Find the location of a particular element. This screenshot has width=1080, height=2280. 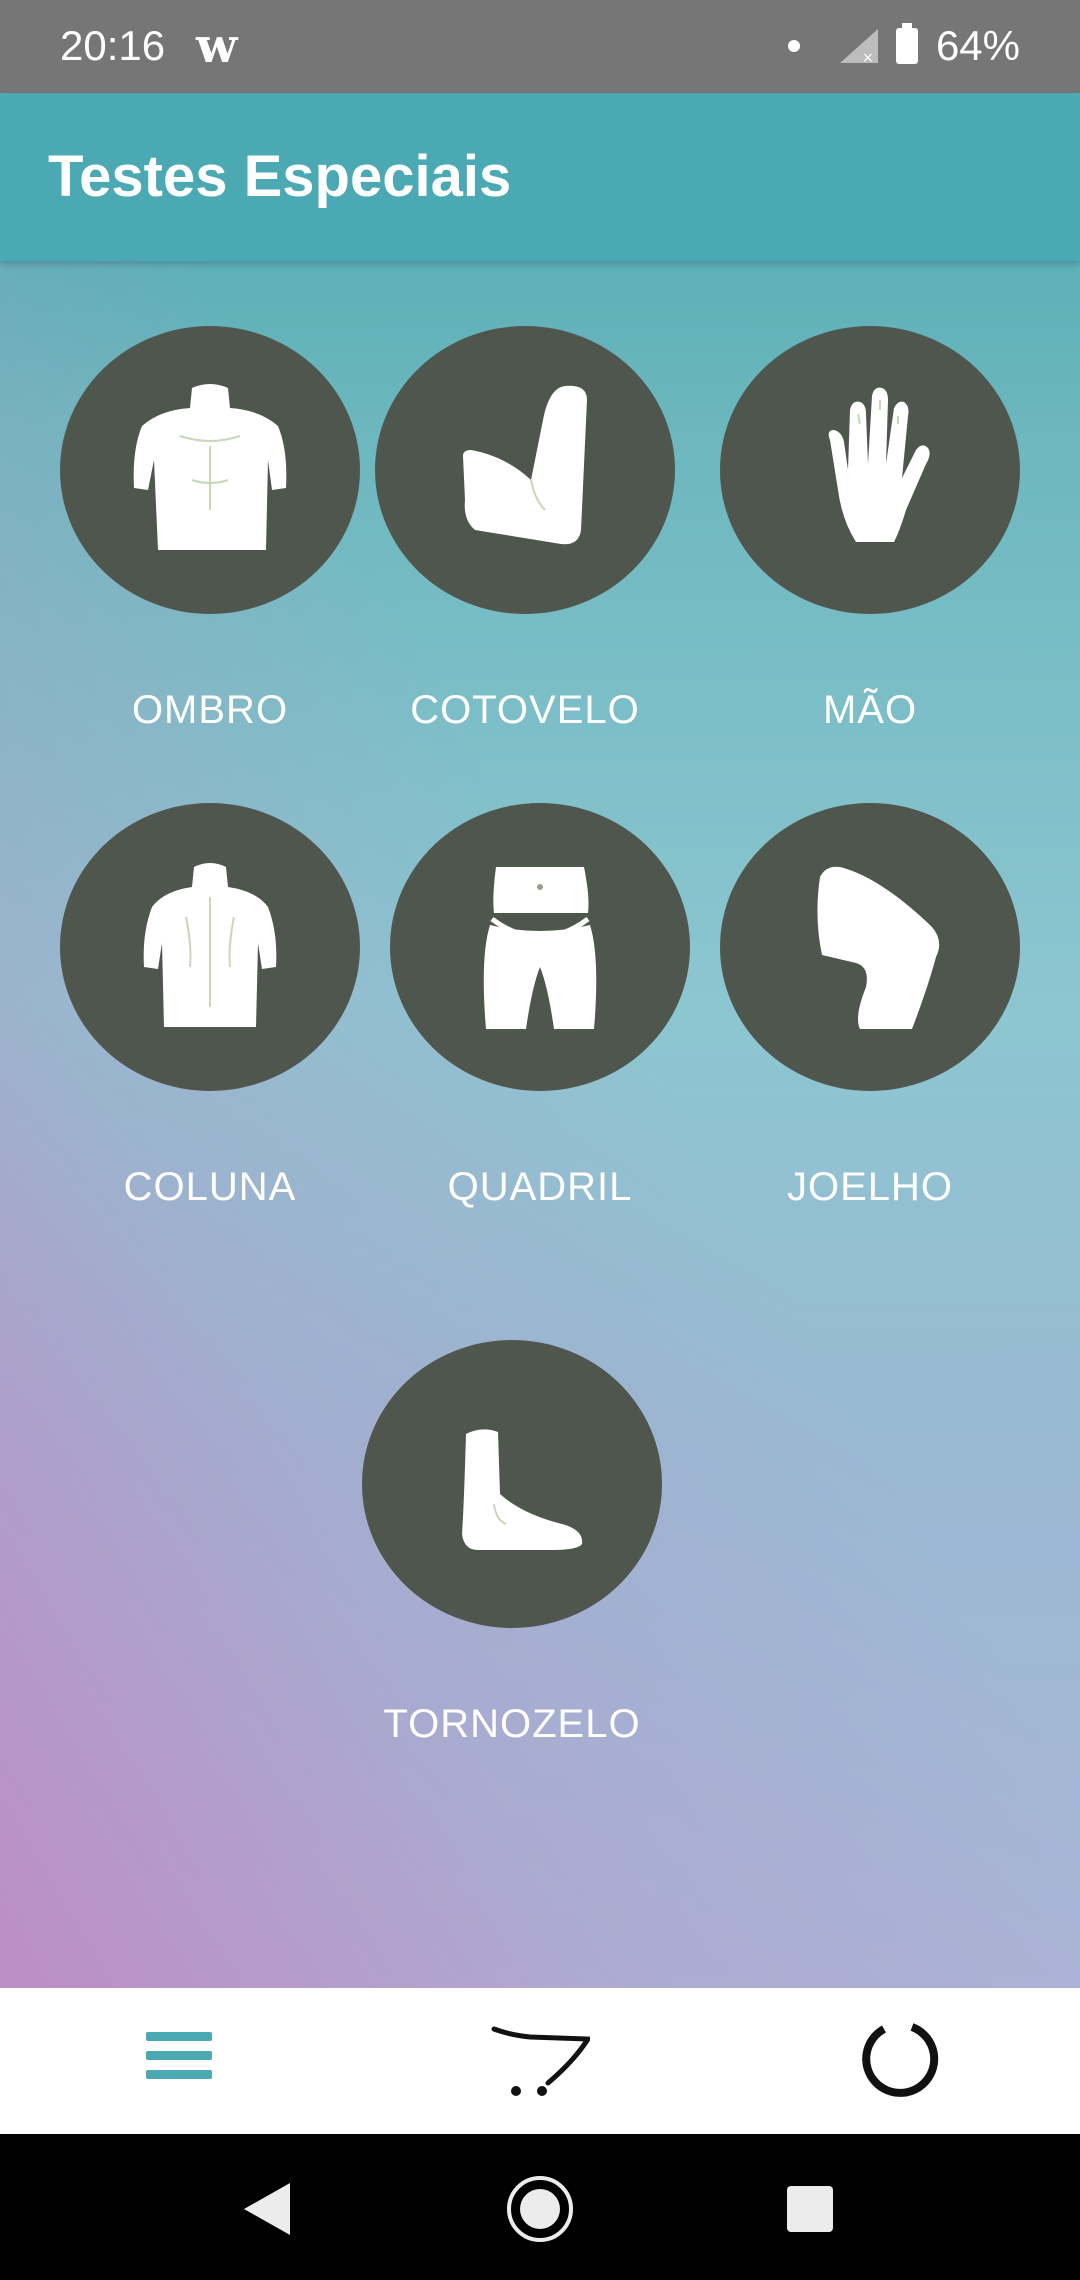

menu-icon is located at coordinates (179, 2055).